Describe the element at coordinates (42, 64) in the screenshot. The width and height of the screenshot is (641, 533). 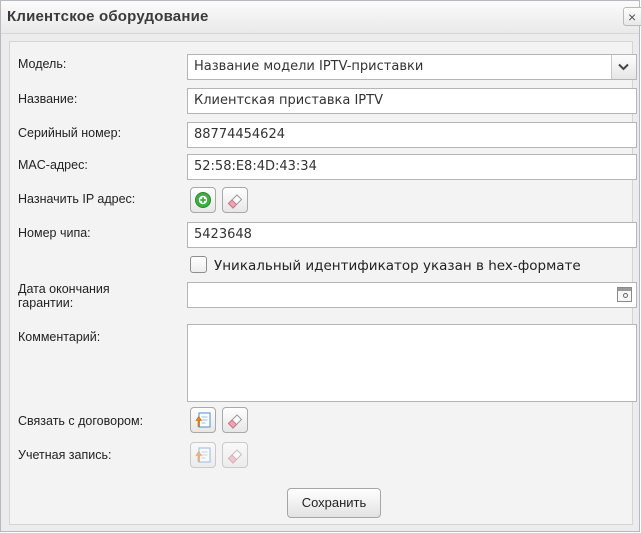
I see `model-label: Модель:` at that location.